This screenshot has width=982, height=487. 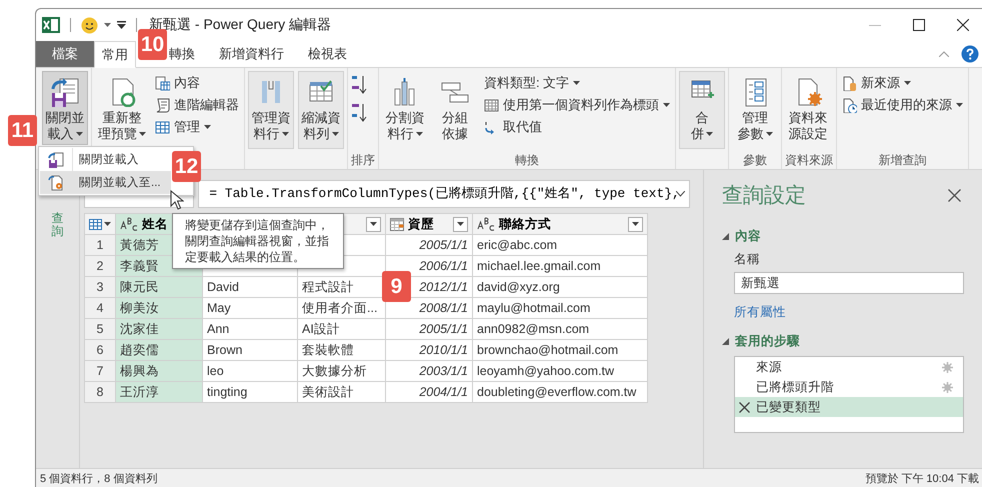 What do you see at coordinates (560, 392) in the screenshot?
I see `table-cell: doubleting@everflow.com.tw` at bounding box center [560, 392].